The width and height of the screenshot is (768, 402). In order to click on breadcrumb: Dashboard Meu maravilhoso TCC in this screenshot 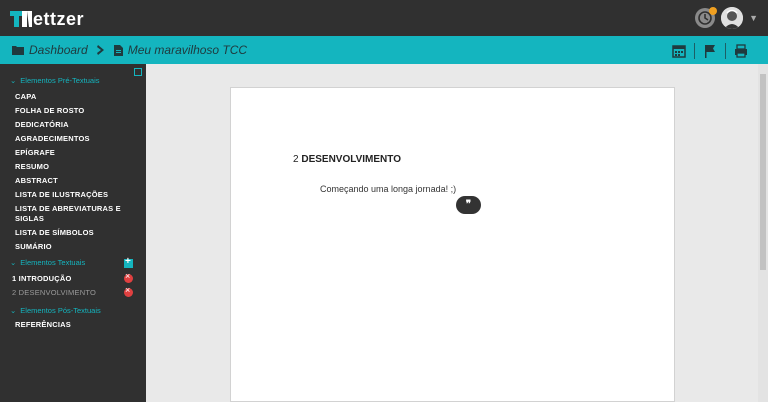, I will do `click(129, 50)`.